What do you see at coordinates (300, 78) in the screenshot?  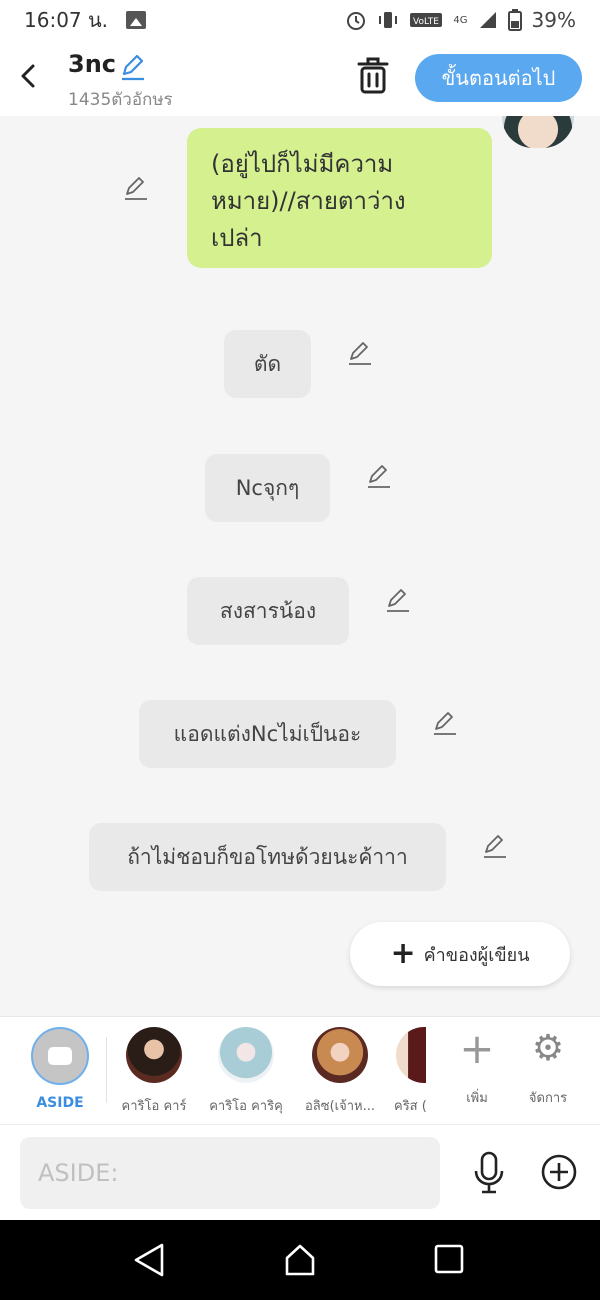 I see `header: 3nc 1435ตัวอักษร ขั้นตอนต่อไป` at bounding box center [300, 78].